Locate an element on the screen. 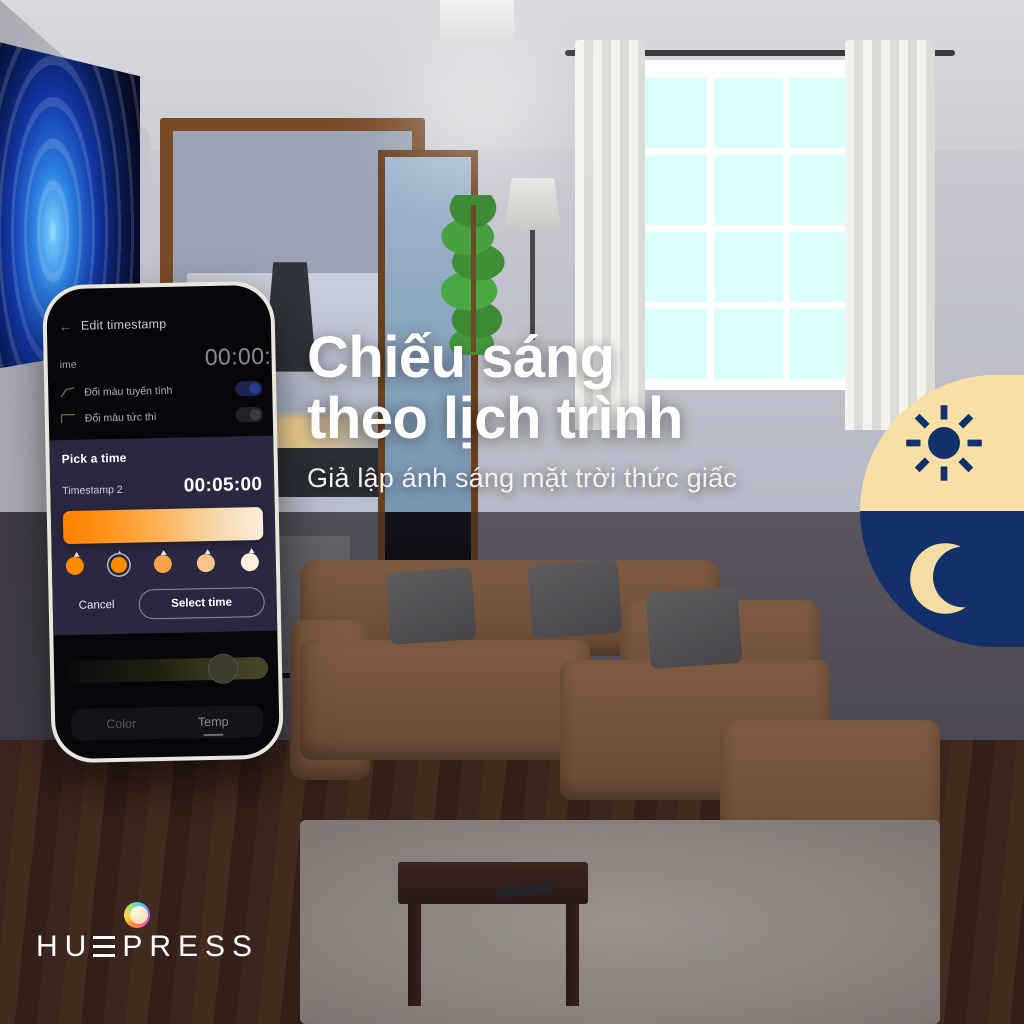 The width and height of the screenshot is (1024, 1024). back-arrow-icon: ← is located at coordinates (65, 325).